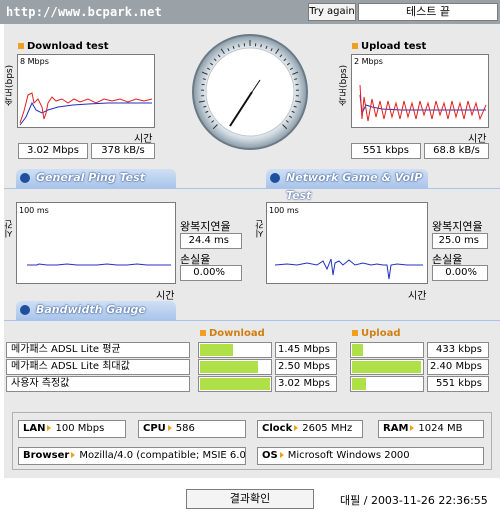  I want to click on download-kbs: 378 kB/s, so click(123, 151).